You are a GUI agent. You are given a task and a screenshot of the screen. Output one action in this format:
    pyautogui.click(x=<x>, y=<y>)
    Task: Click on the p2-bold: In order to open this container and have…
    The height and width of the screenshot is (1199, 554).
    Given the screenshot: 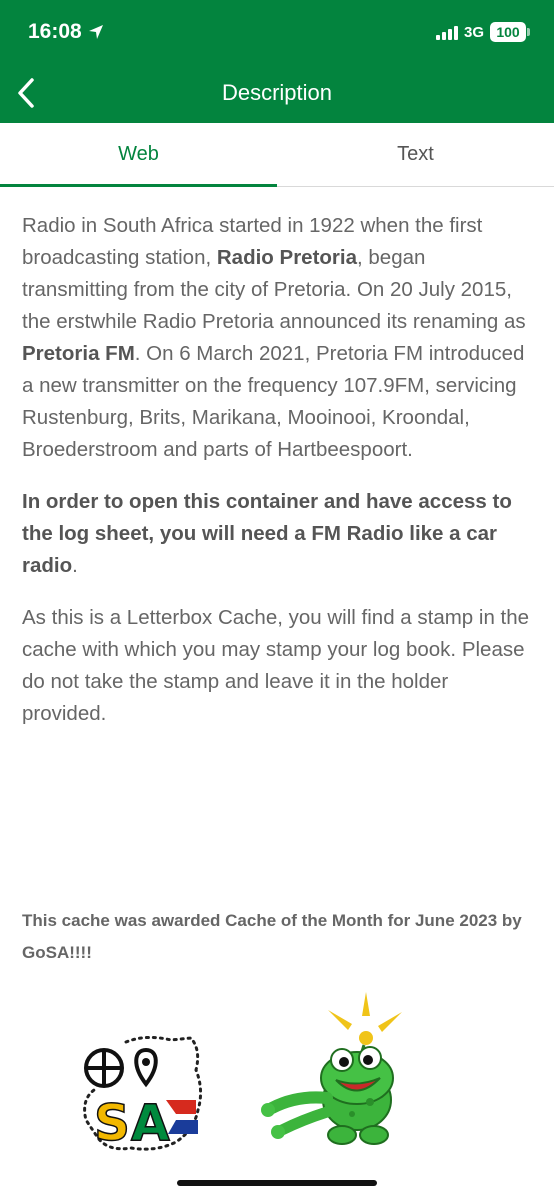 What is the action you would take?
    pyautogui.click(x=267, y=533)
    